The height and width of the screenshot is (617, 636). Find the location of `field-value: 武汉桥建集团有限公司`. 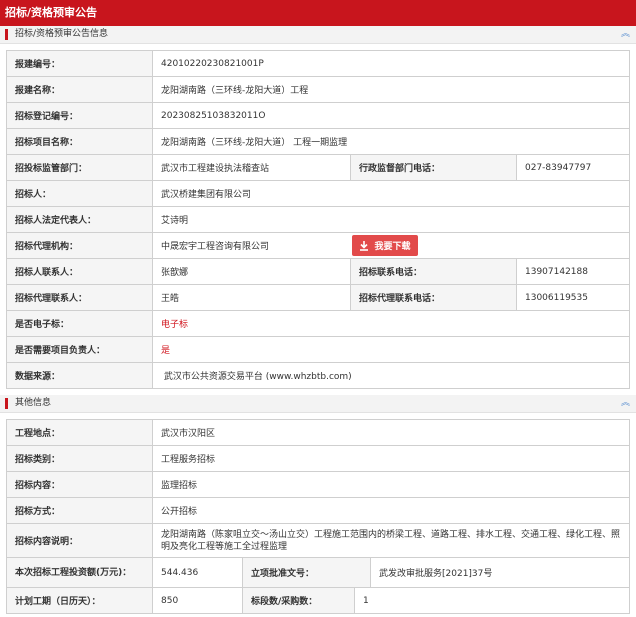

field-value: 武汉桥建集团有限公司 is located at coordinates (391, 193).